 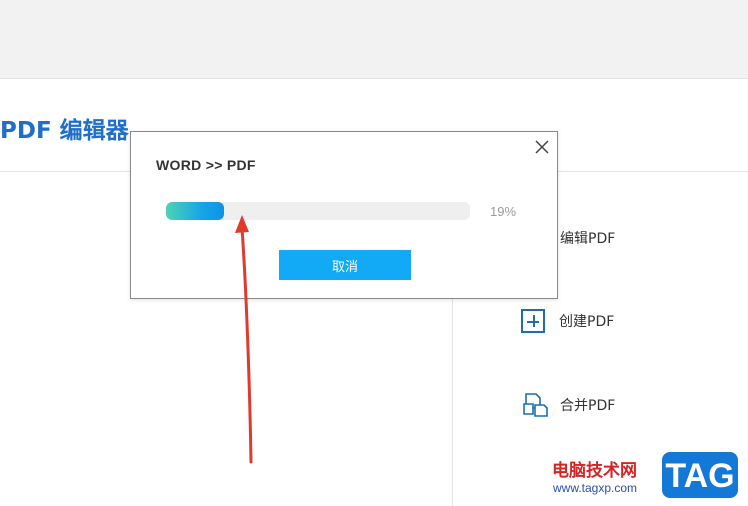 What do you see at coordinates (595, 488) in the screenshot?
I see `watermark-url: www.tagxp.com` at bounding box center [595, 488].